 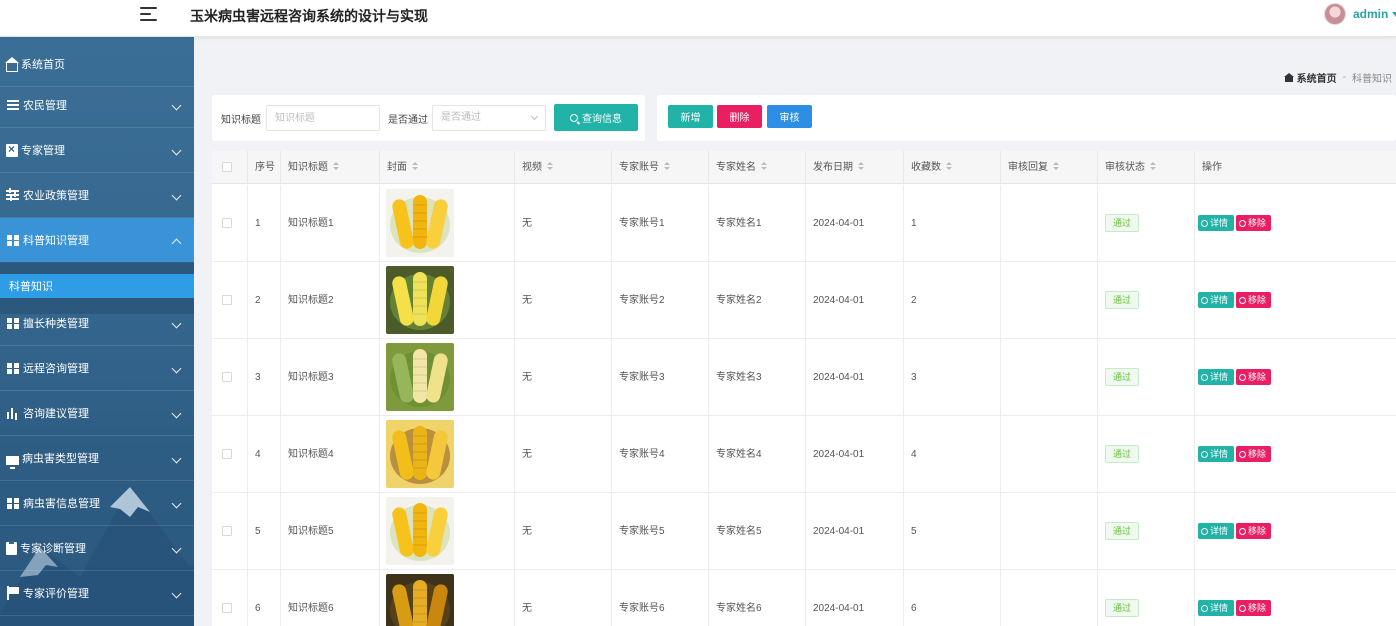 I want to click on col-title: 知识标题, so click(x=330, y=167).